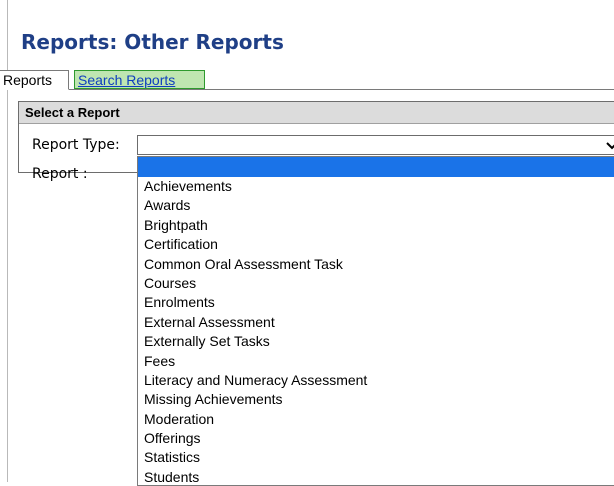  What do you see at coordinates (60, 174) in the screenshot?
I see `report-label: Report :` at bounding box center [60, 174].